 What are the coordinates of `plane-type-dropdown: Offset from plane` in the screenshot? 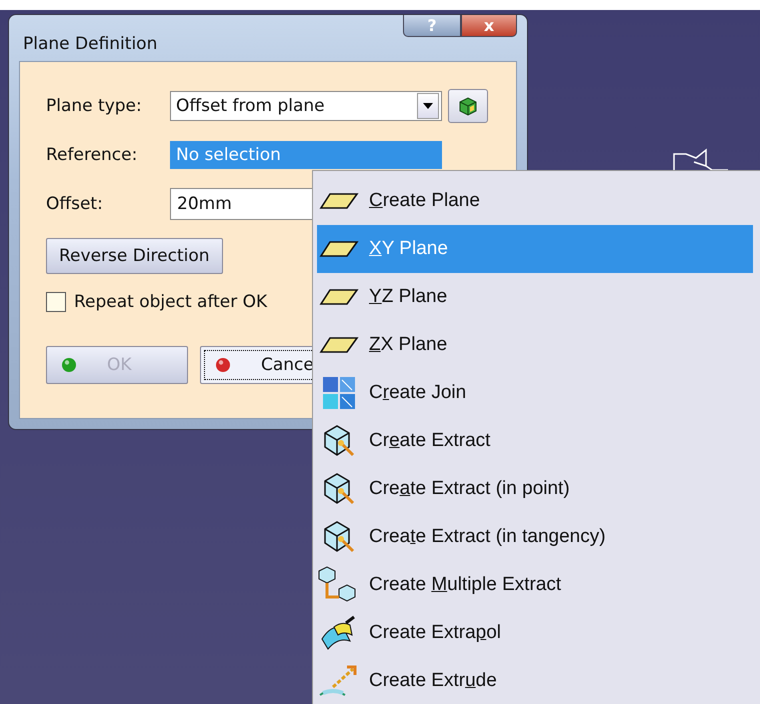 It's located at (306, 106).